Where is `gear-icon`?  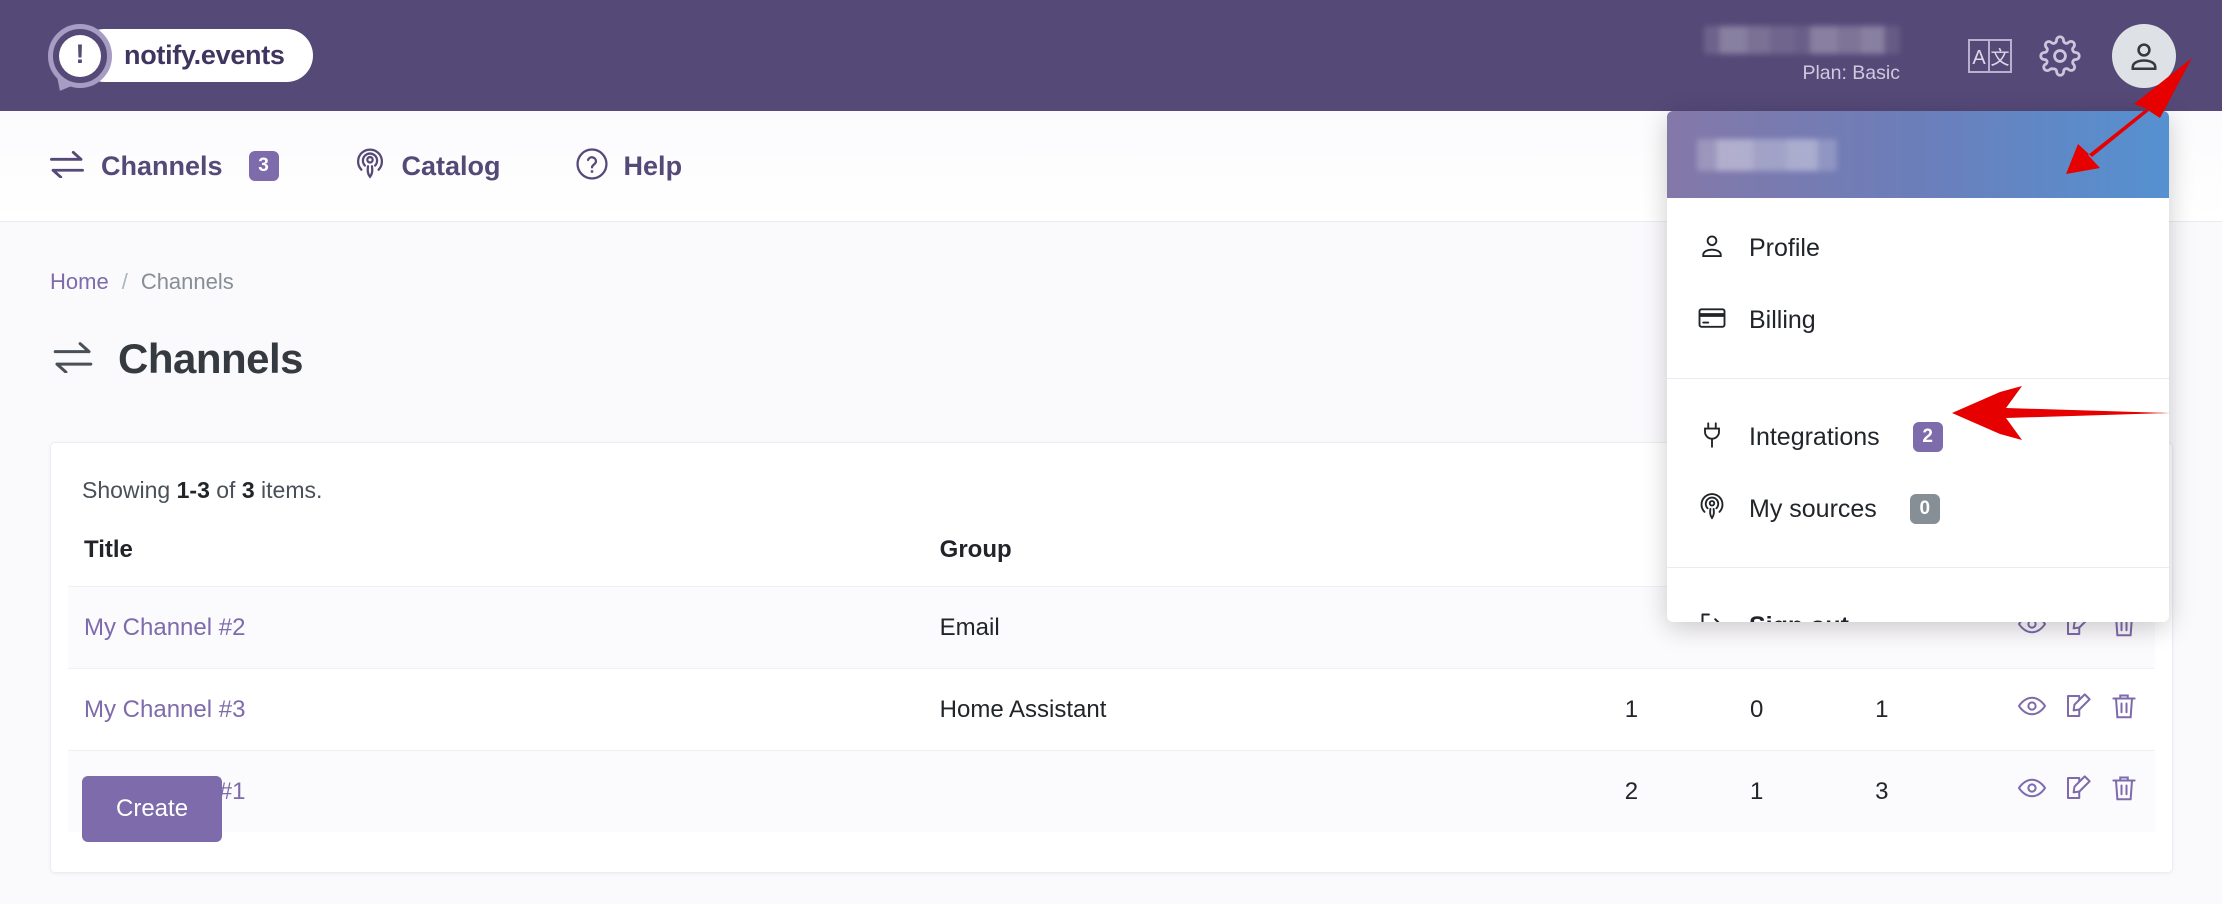
gear-icon is located at coordinates (2060, 56).